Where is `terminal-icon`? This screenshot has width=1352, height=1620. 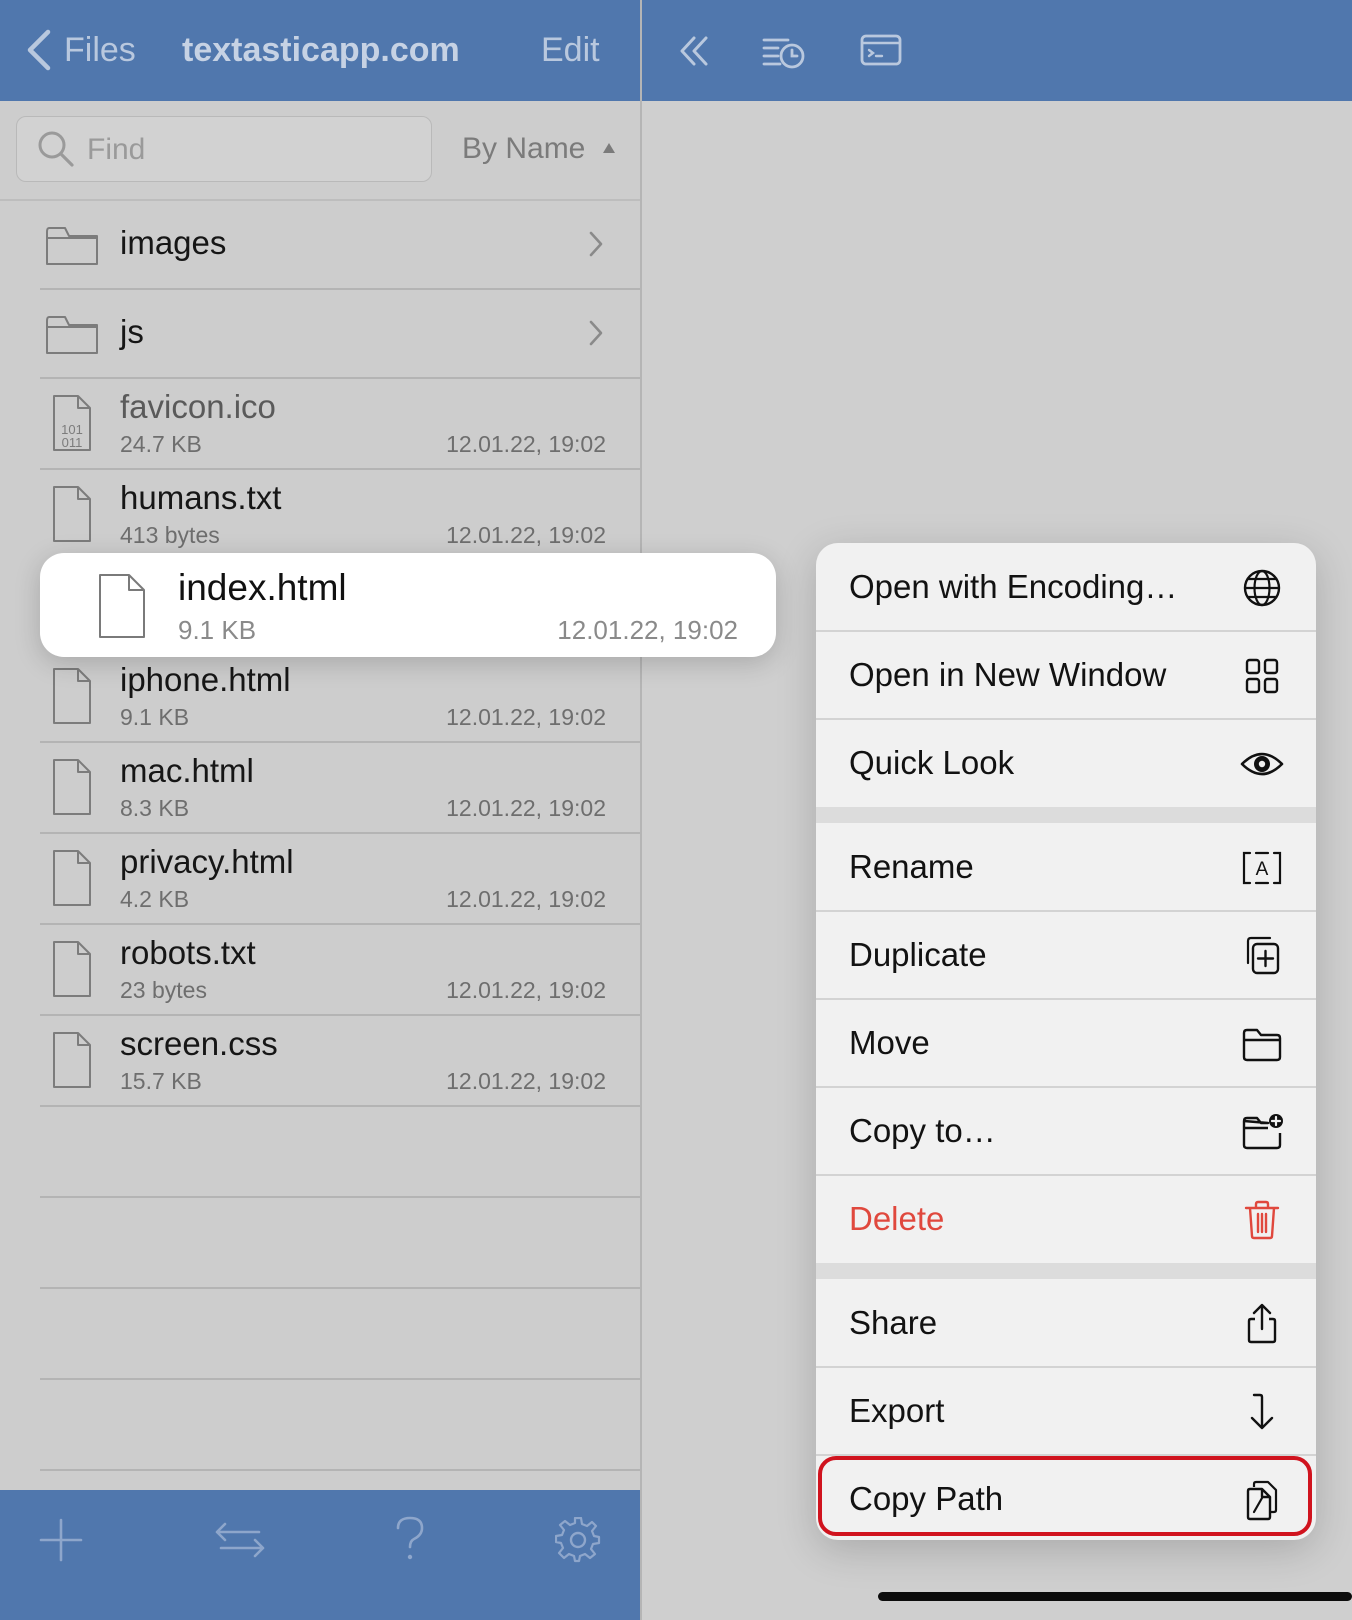
terminal-icon is located at coordinates (881, 50).